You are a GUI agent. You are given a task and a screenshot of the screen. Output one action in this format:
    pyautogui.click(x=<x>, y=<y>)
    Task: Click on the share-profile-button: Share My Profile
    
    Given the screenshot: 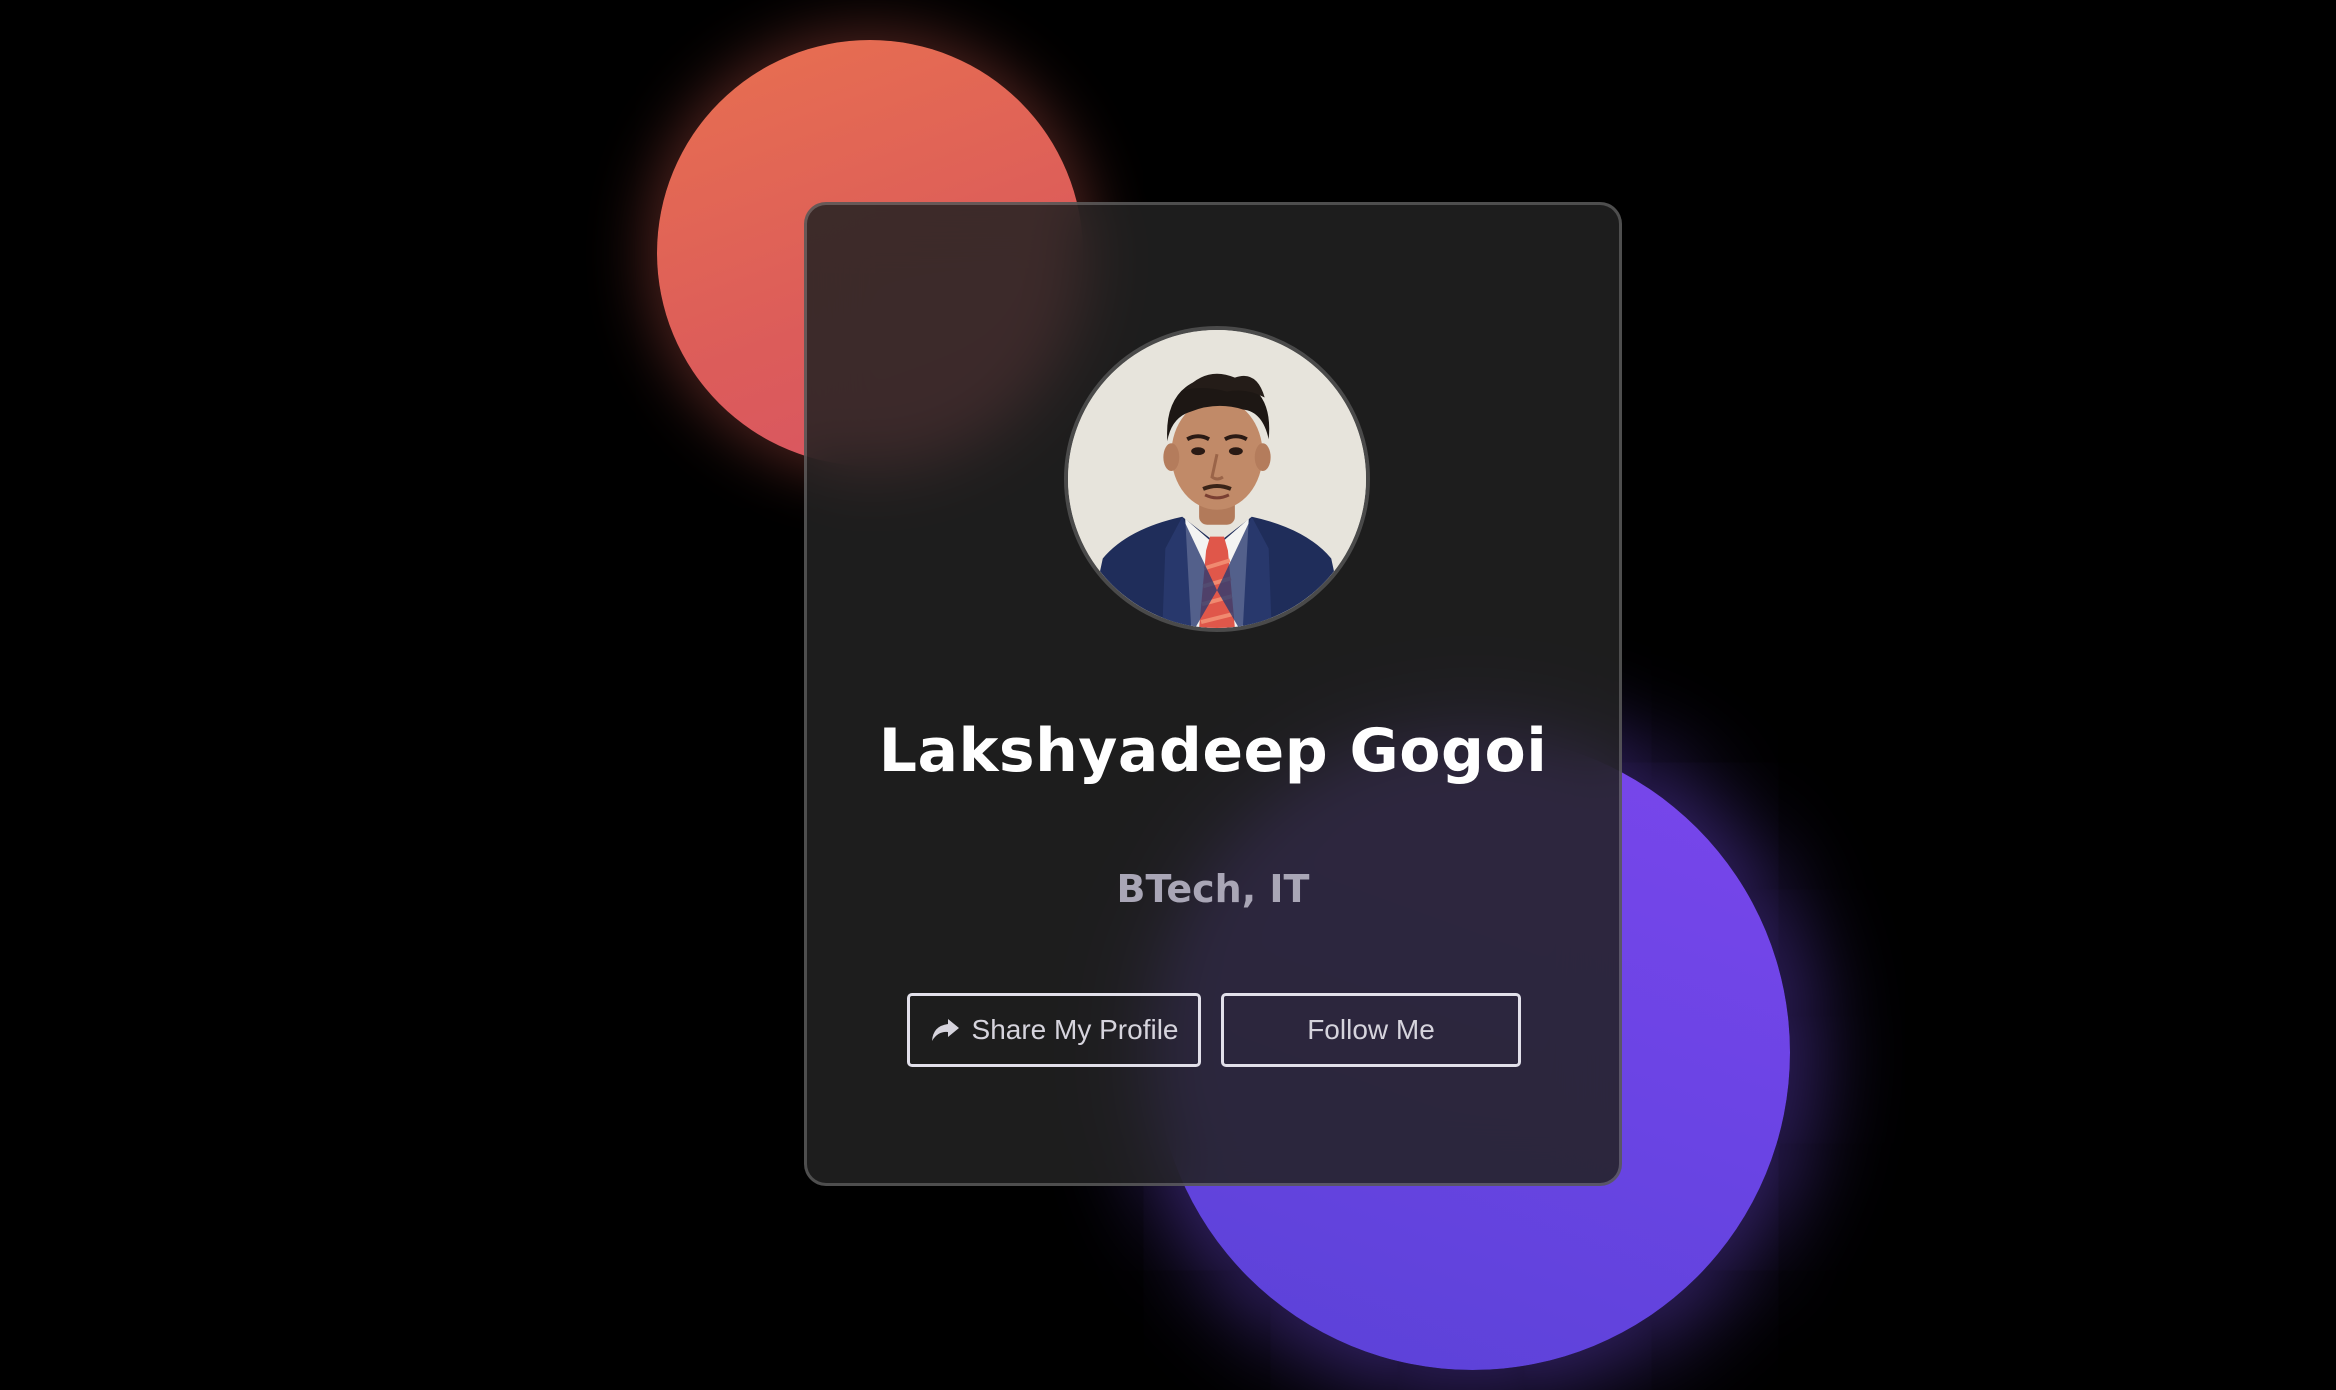 What is the action you would take?
    pyautogui.click(x=1054, y=1030)
    